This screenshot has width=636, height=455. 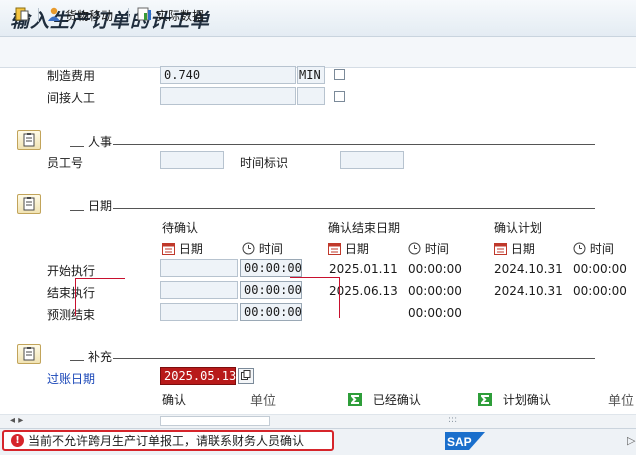 I want to click on manufacturing-cost-label: 制造费用, so click(x=71, y=76).